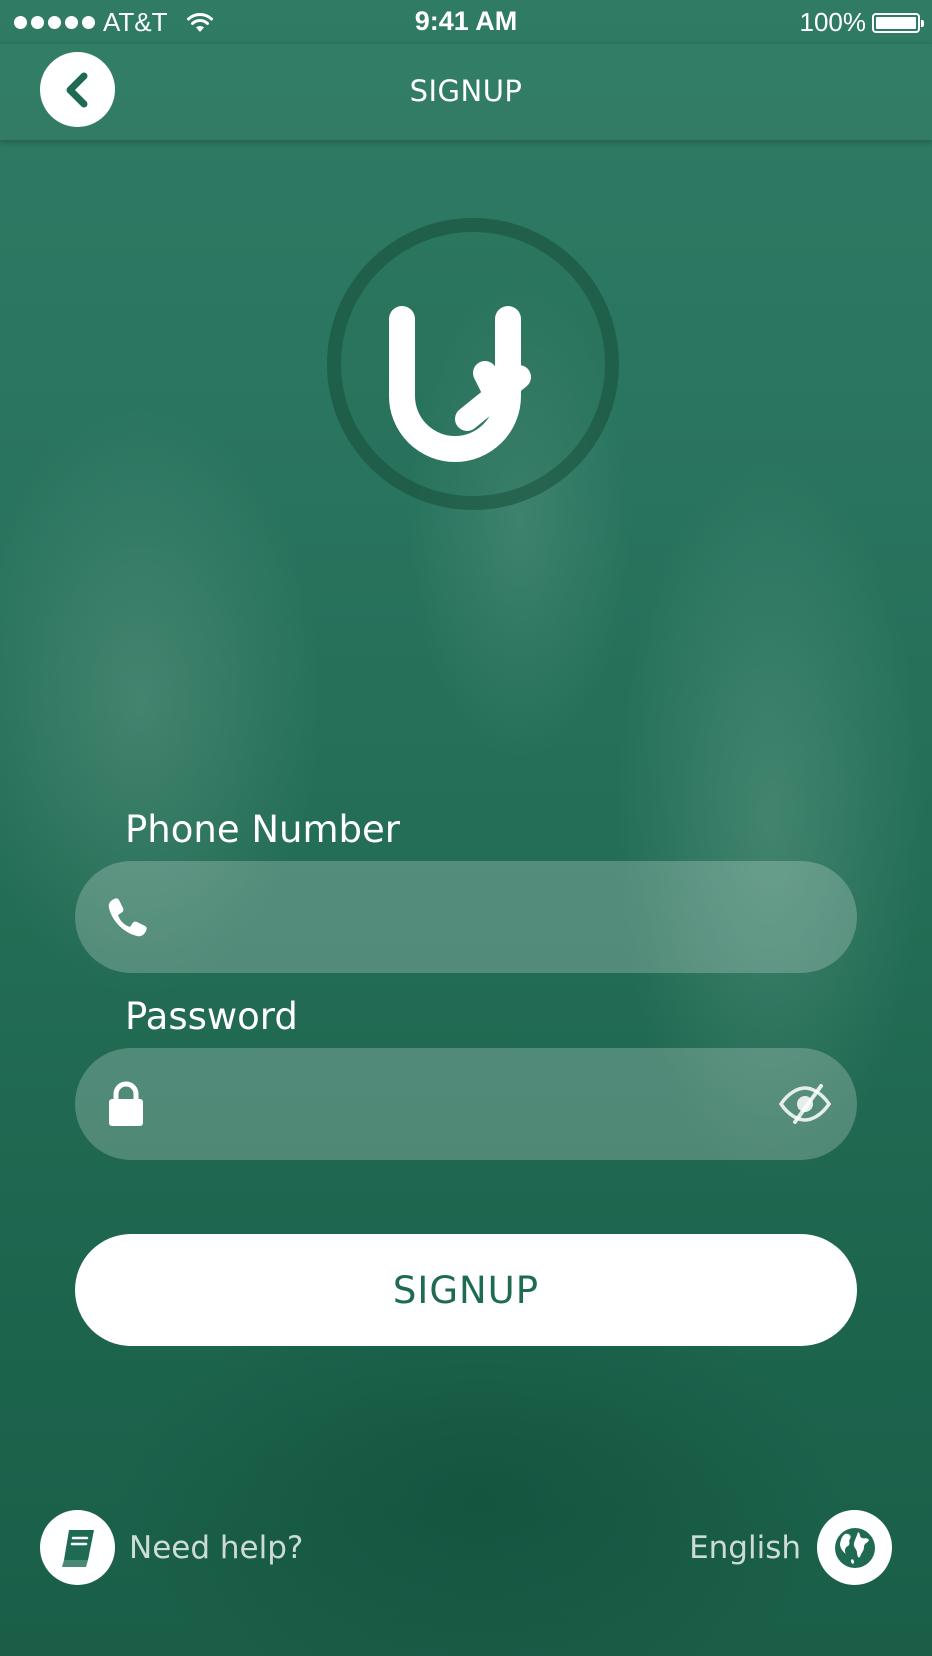  I want to click on phone-number-label: Phone Number, so click(263, 829).